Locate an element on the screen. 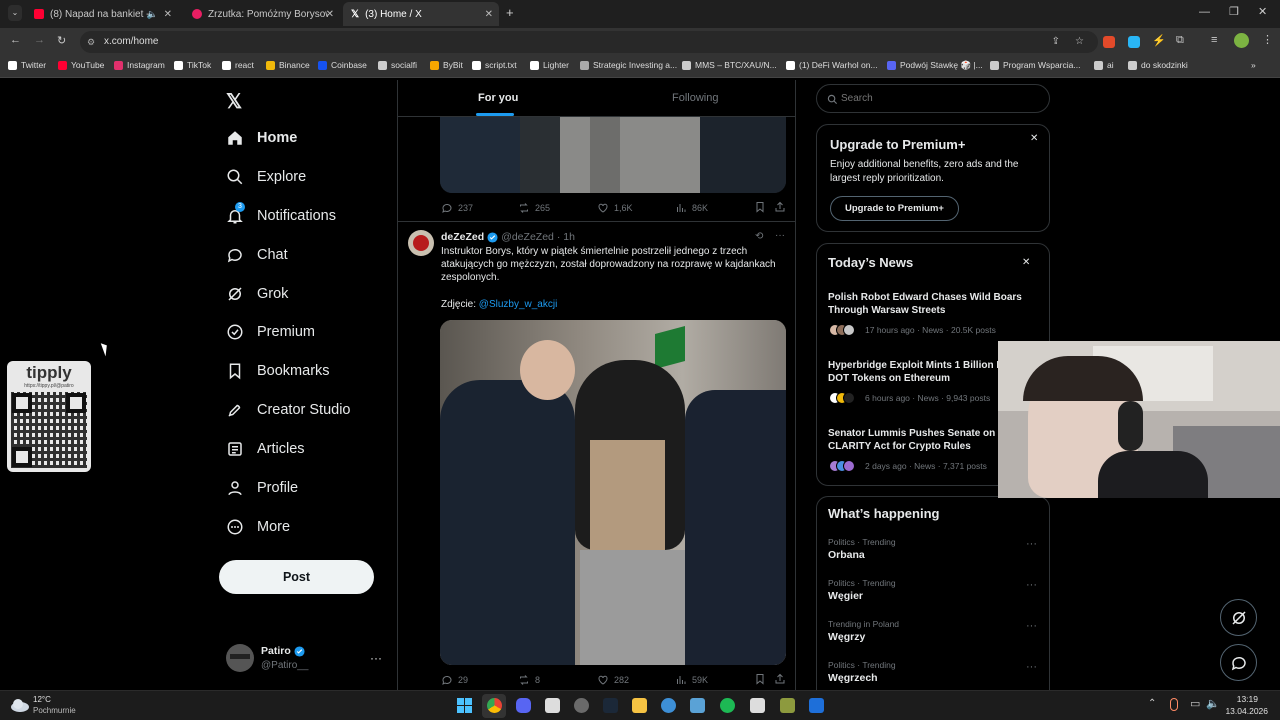 This screenshot has width=1280, height=720. author-avatar is located at coordinates (421, 243).